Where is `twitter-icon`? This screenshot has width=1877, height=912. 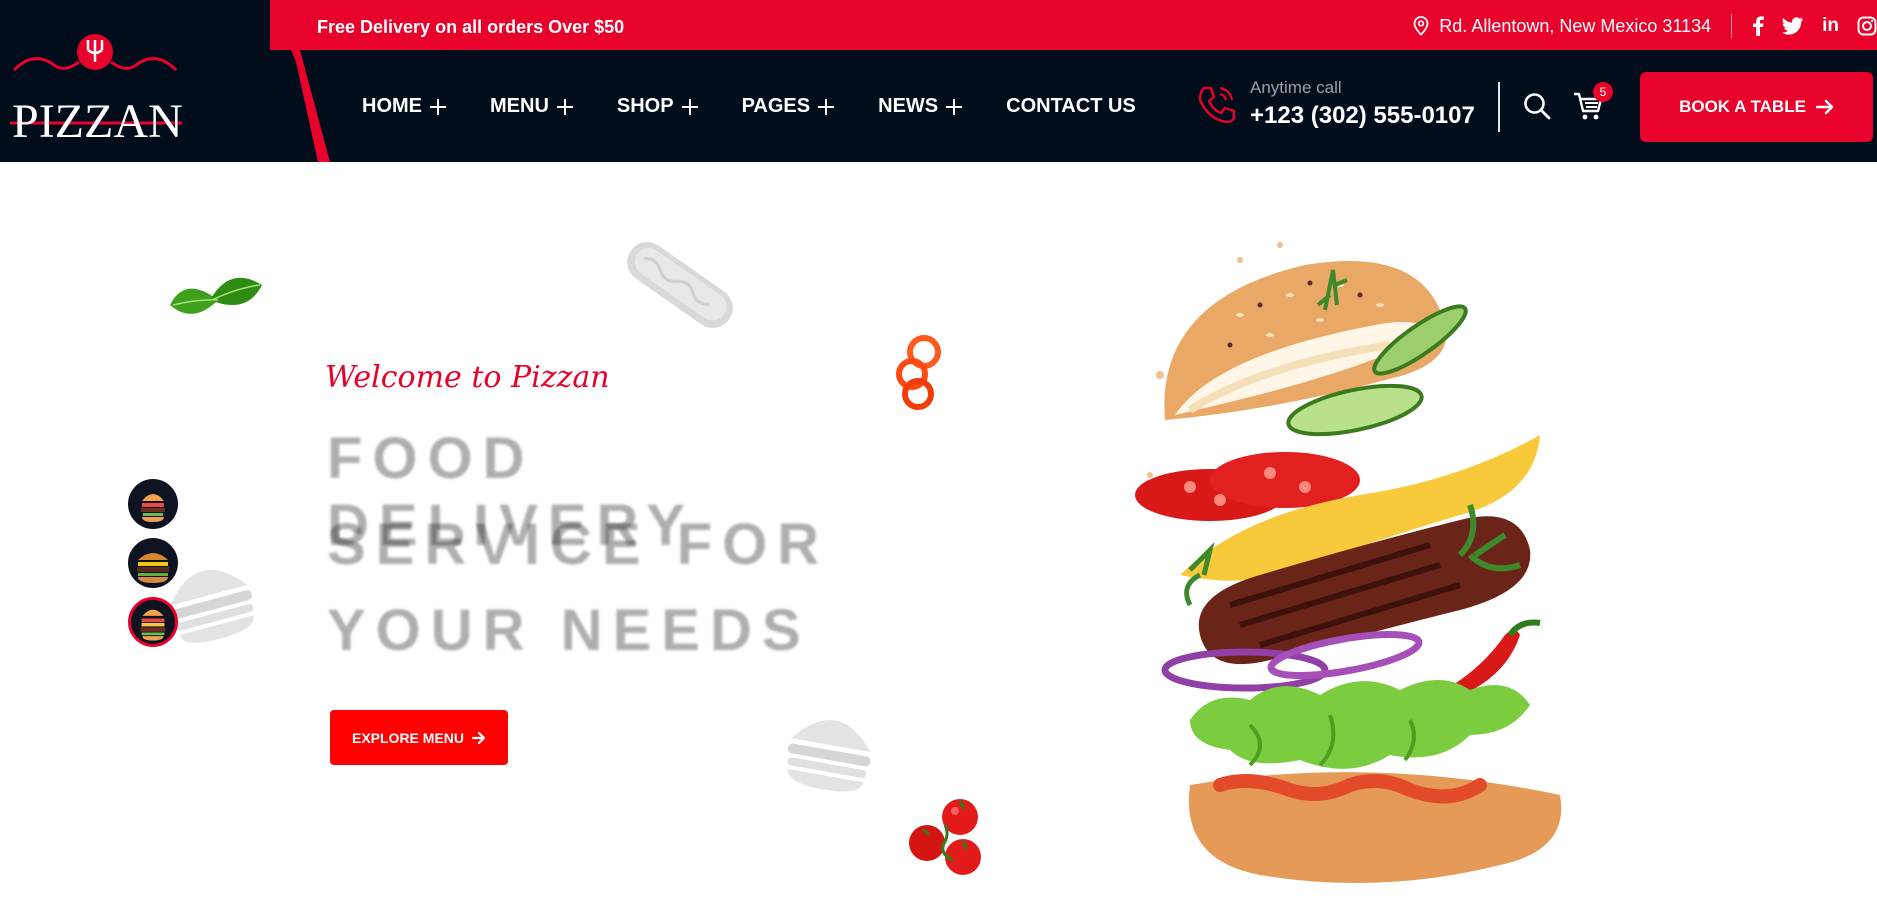 twitter-icon is located at coordinates (1793, 26).